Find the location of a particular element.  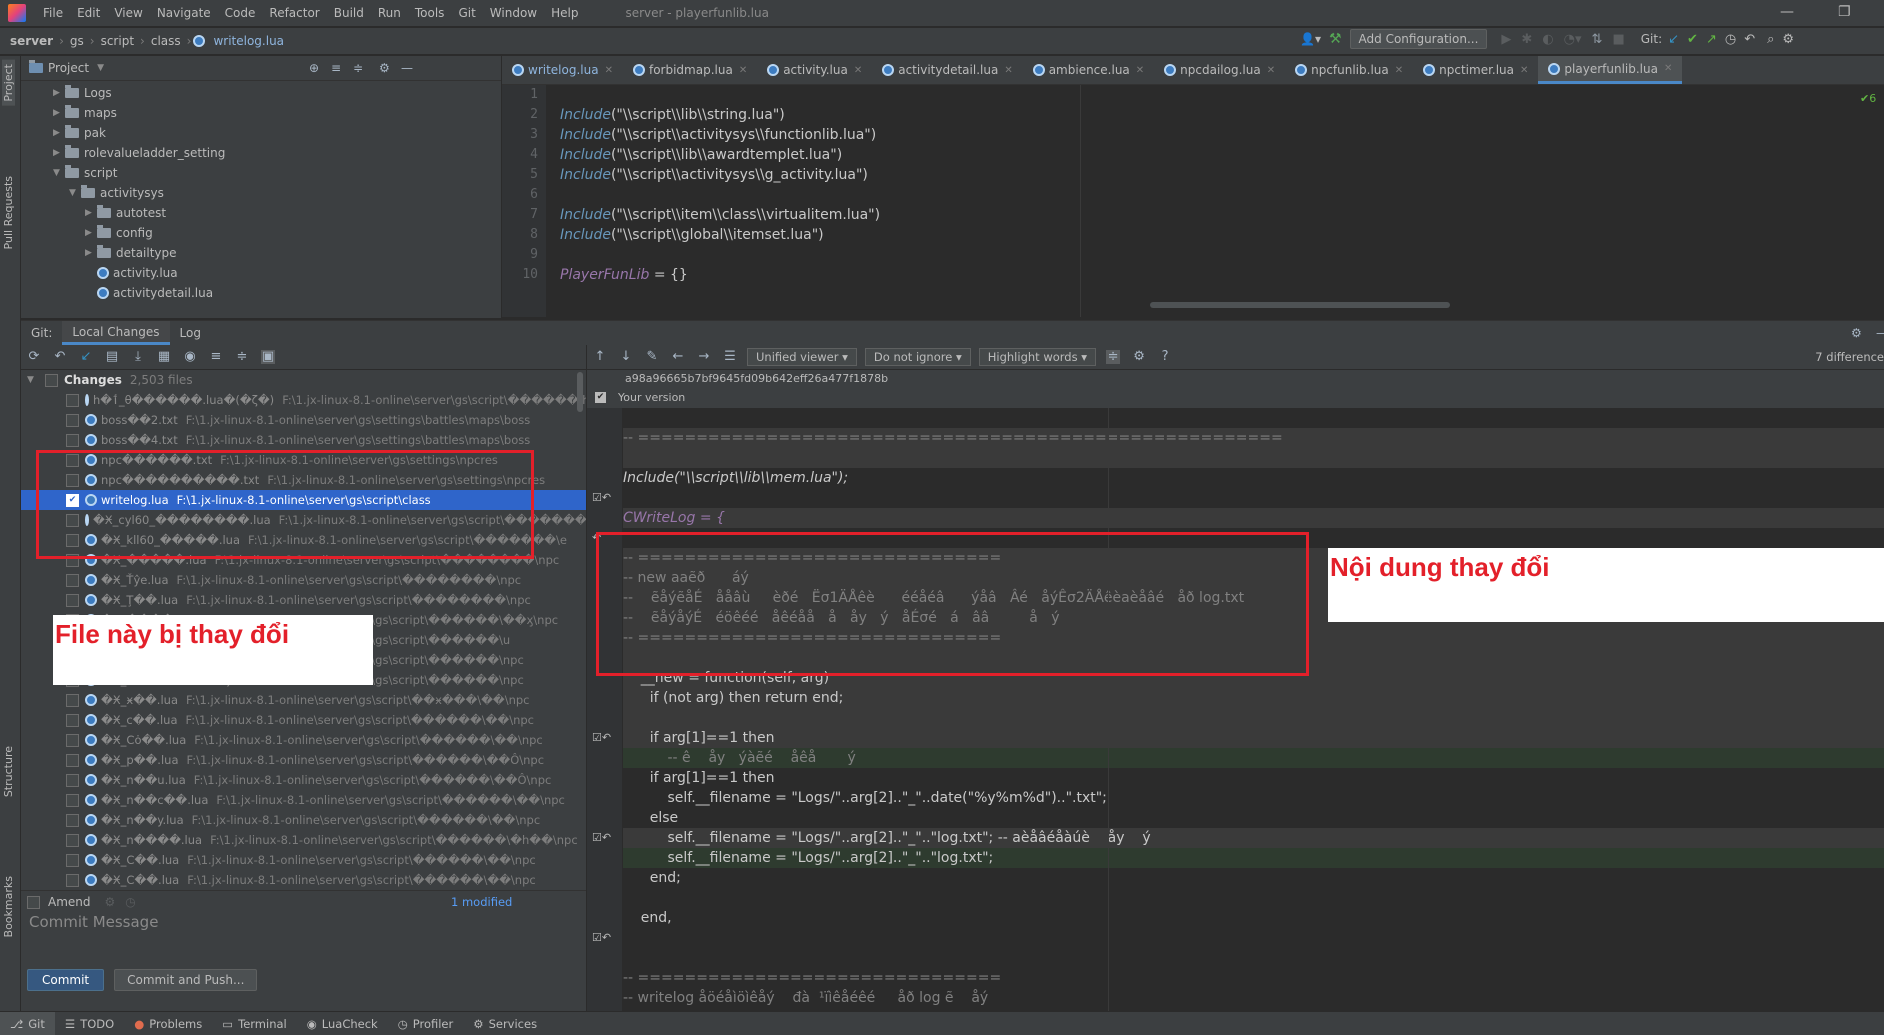

tool-window-options-icon: ⚙ is located at coordinates (1856, 333).